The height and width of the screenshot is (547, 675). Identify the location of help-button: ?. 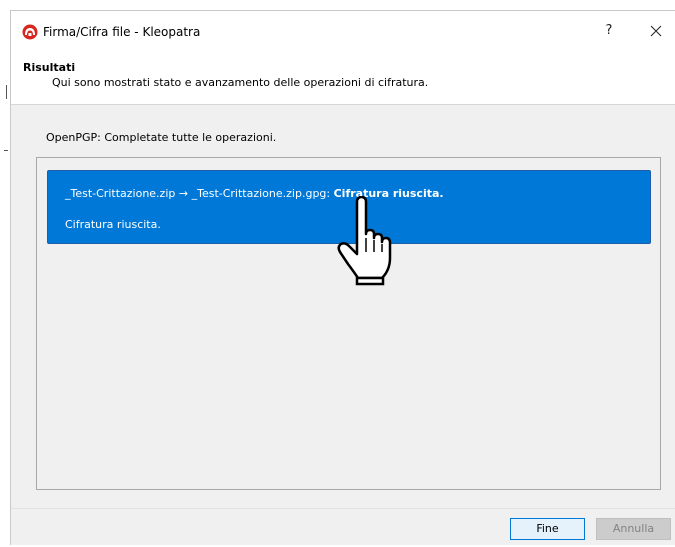
(609, 31).